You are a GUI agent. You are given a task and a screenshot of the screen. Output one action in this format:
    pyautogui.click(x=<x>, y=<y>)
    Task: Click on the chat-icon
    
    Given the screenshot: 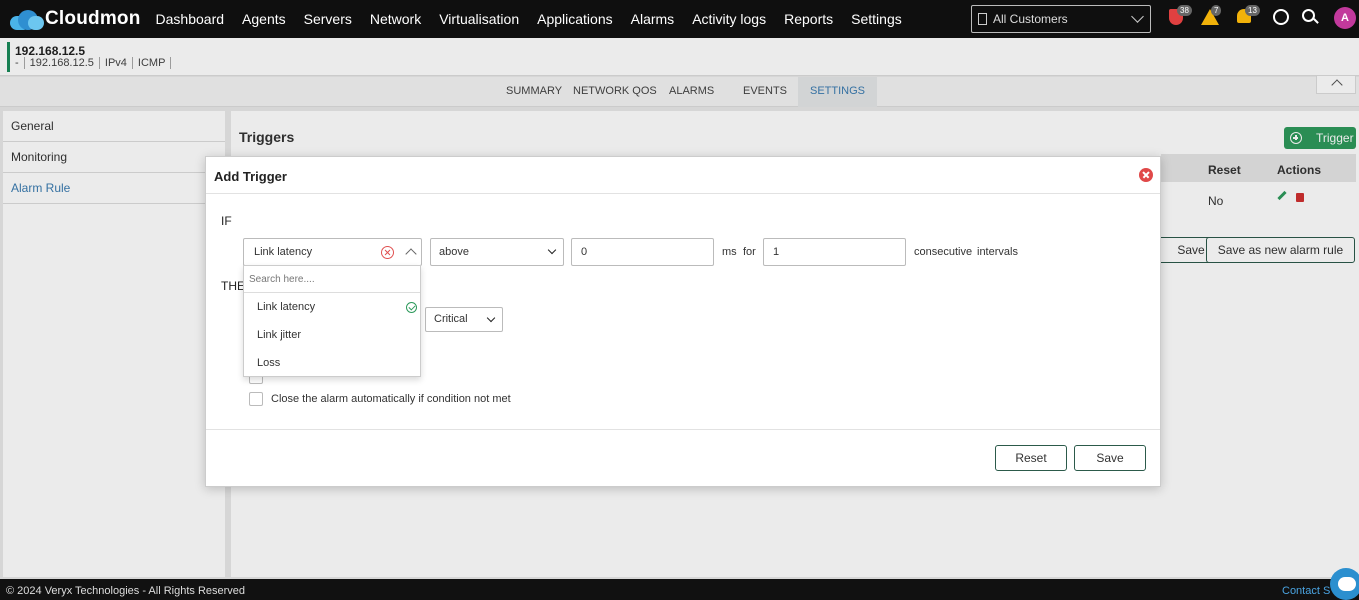 What is the action you would take?
    pyautogui.click(x=1347, y=584)
    